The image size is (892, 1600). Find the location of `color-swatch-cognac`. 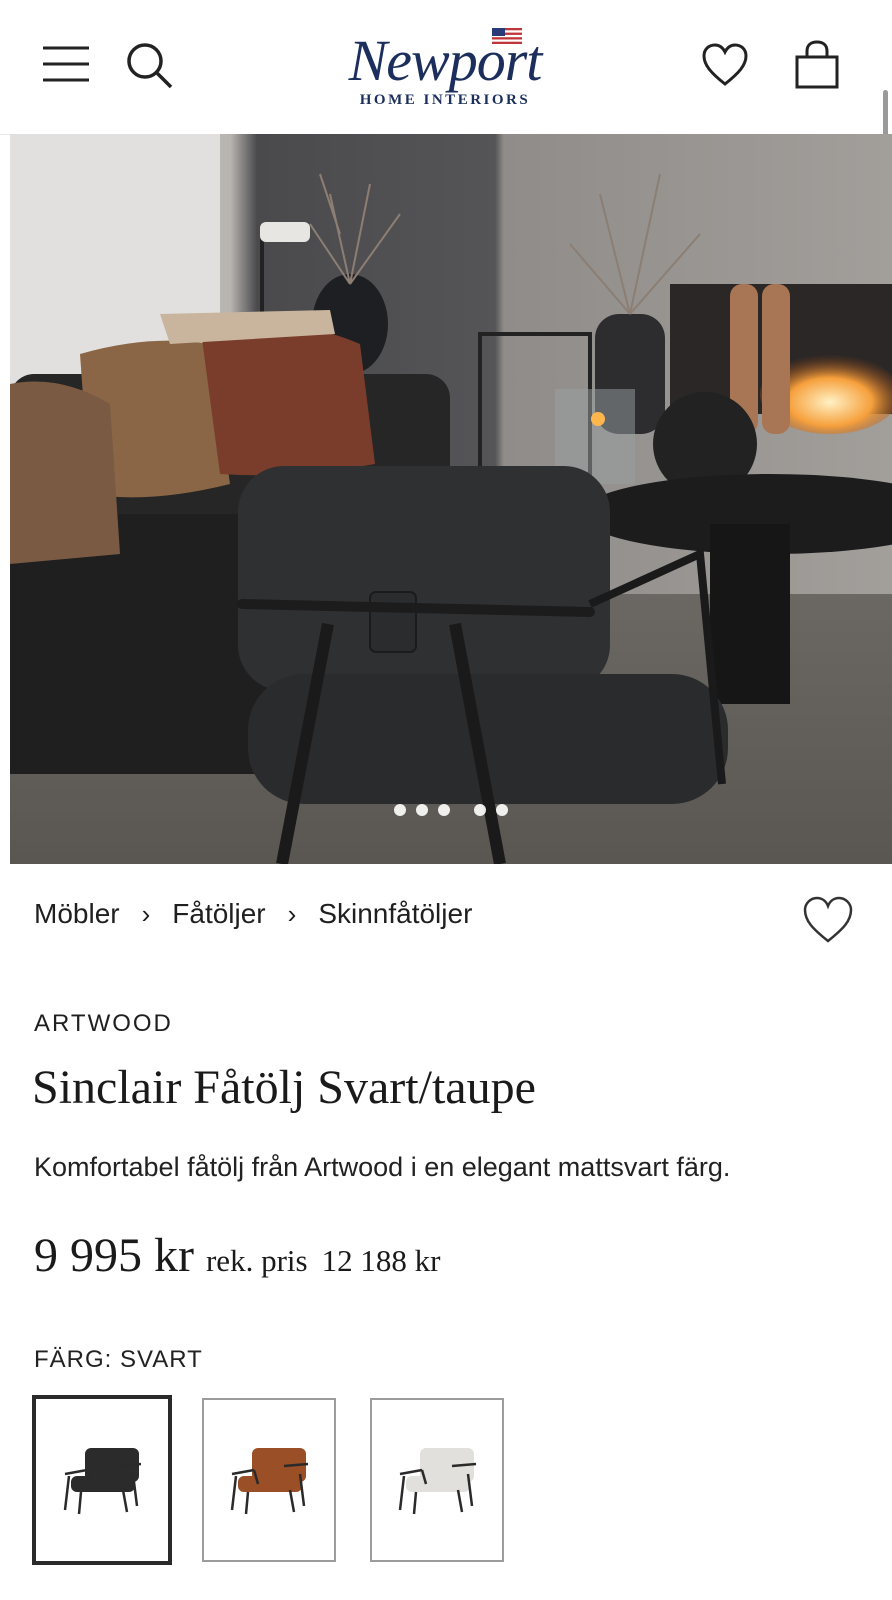

color-swatch-cognac is located at coordinates (269, 1480).